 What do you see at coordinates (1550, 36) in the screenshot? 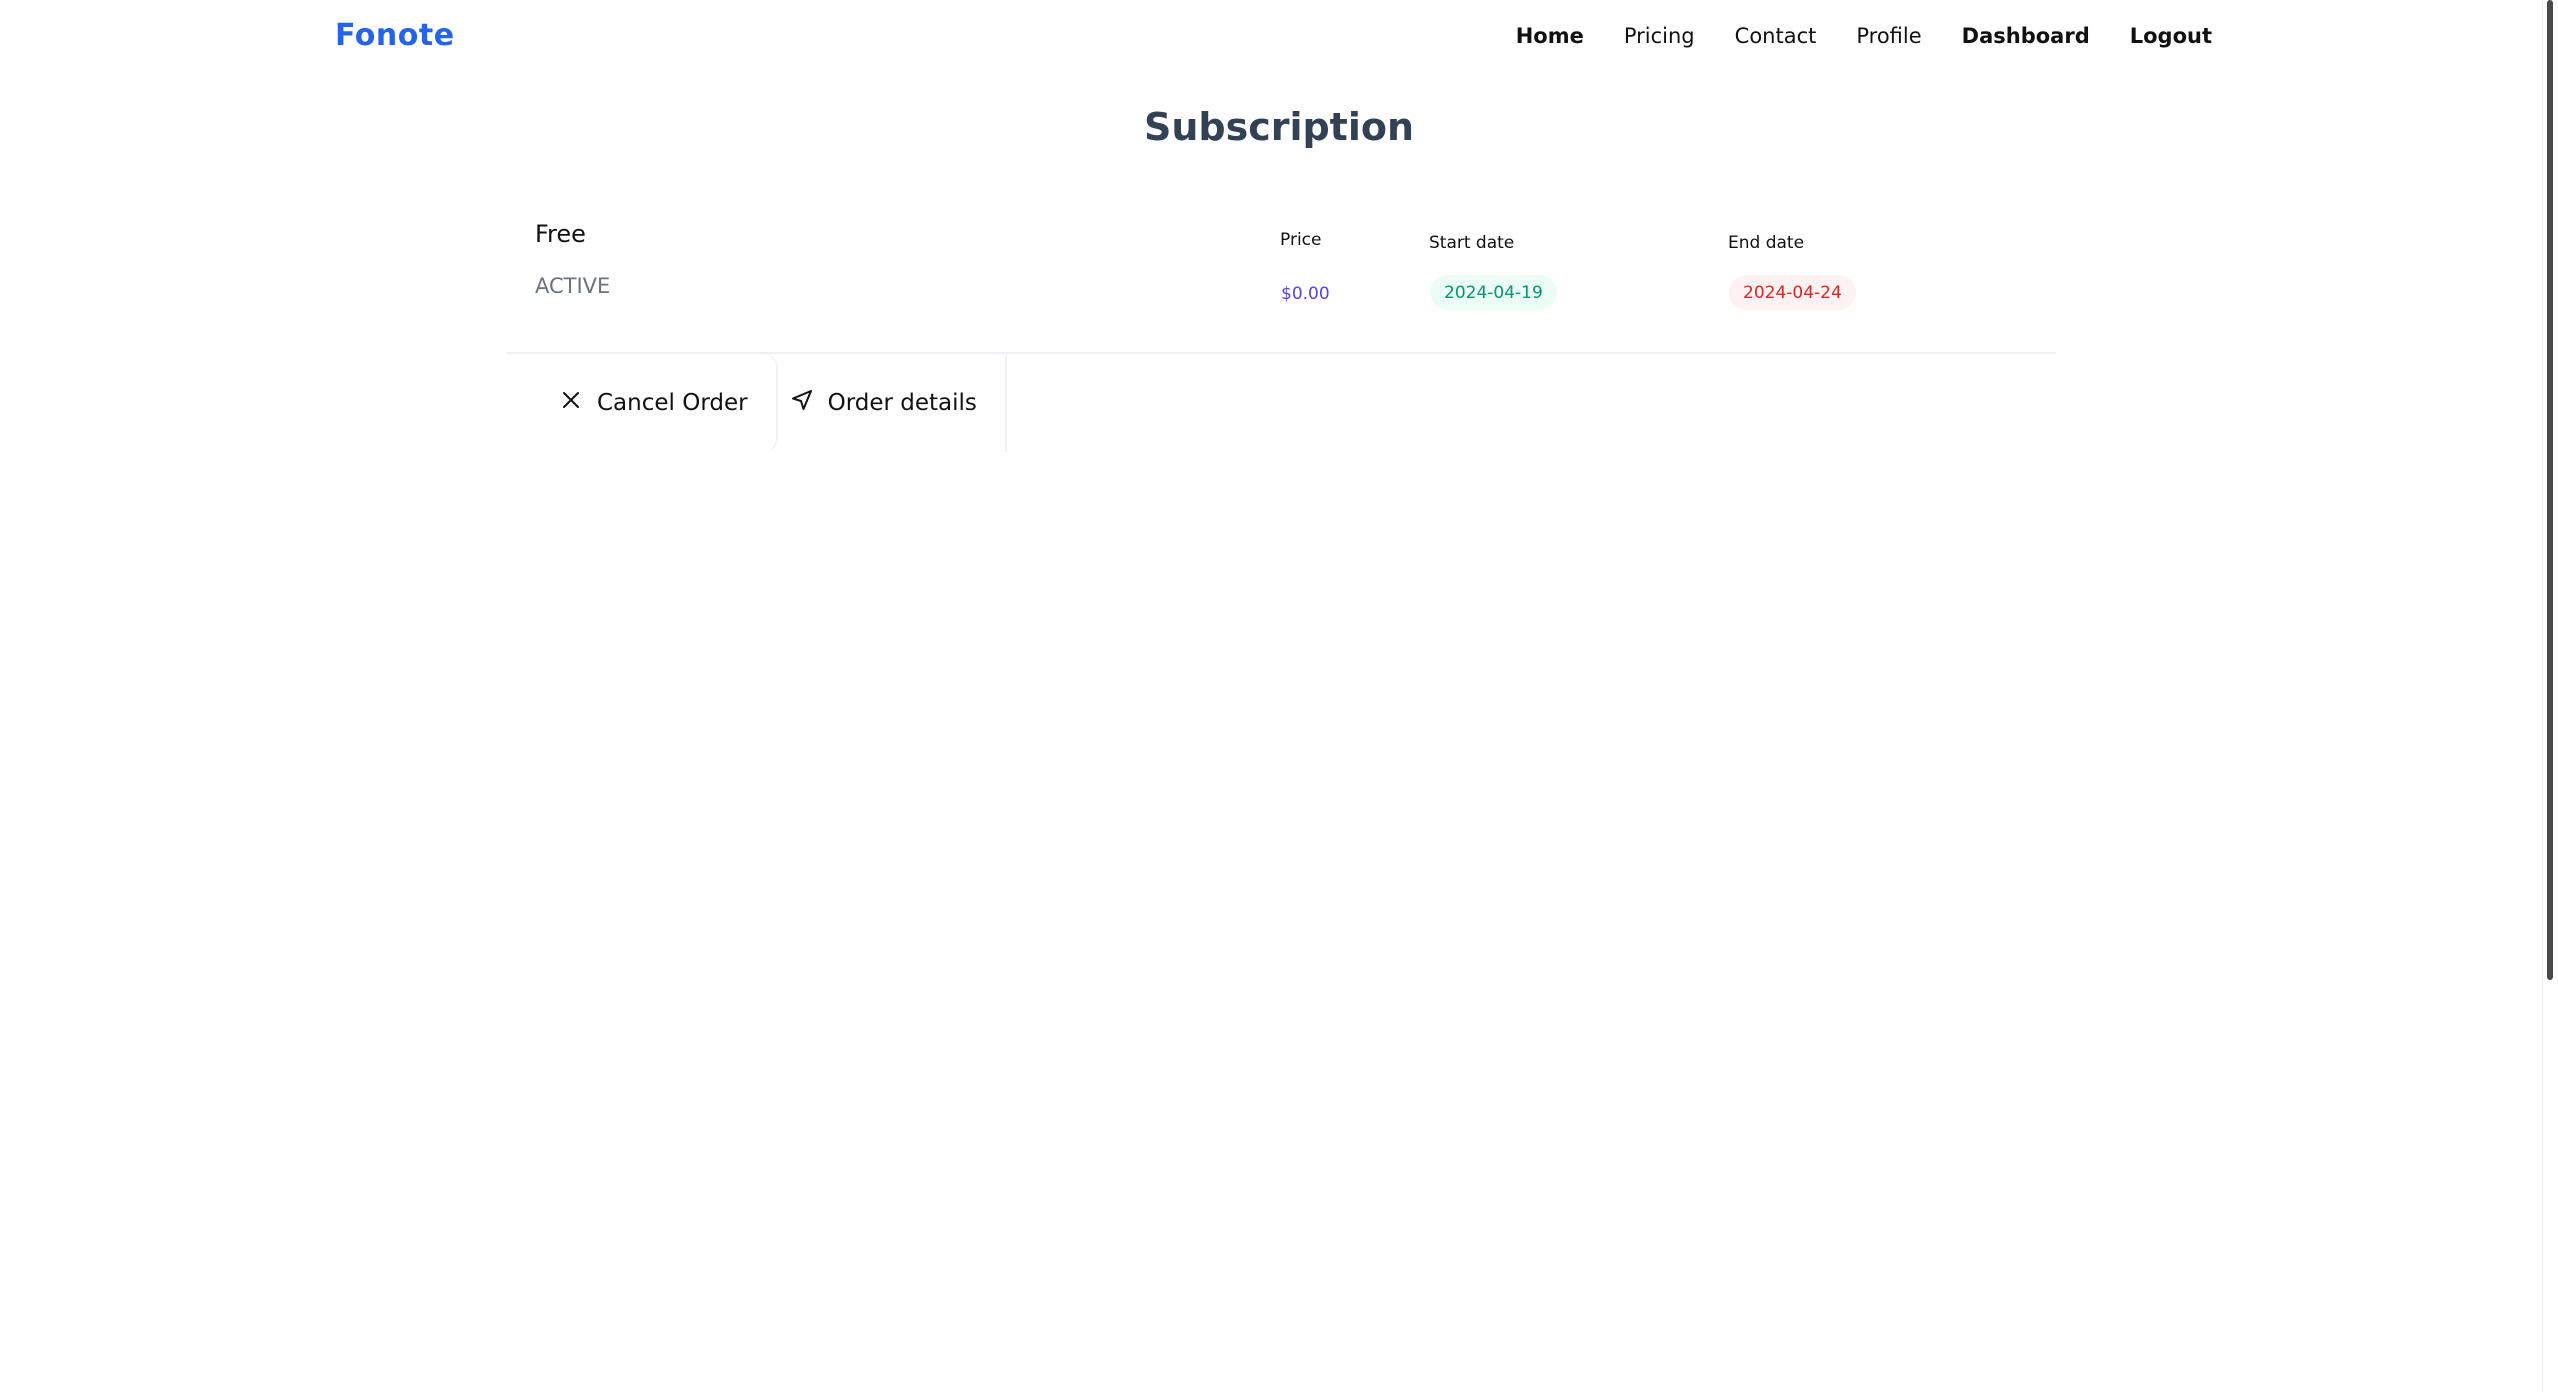
I see `nav-home-link: Home` at bounding box center [1550, 36].